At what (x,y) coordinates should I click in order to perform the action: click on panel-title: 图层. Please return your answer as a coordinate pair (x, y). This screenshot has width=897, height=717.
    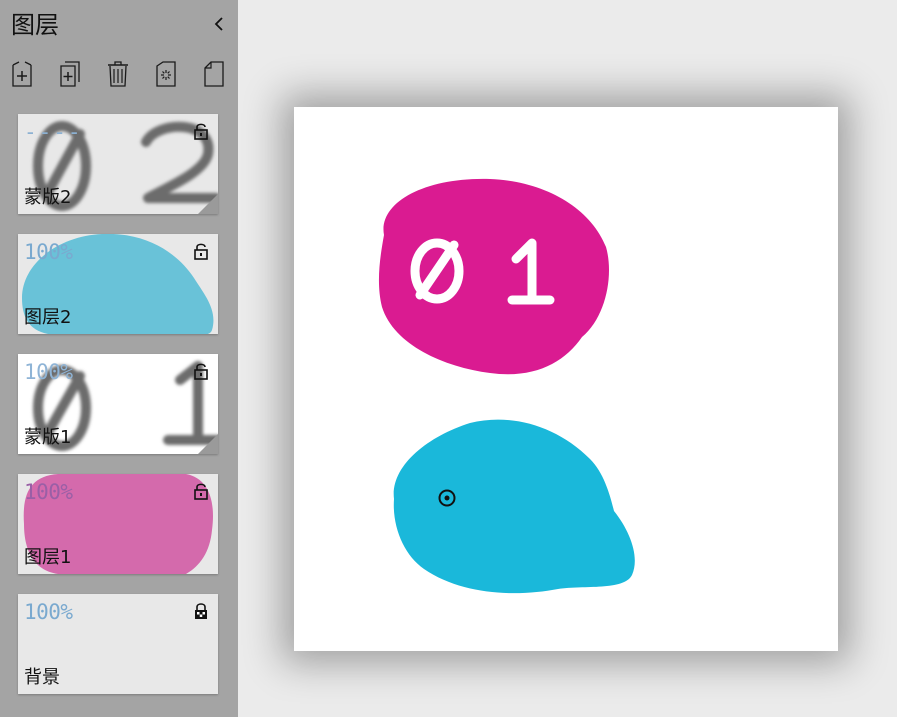
    Looking at the image, I should click on (35, 25).